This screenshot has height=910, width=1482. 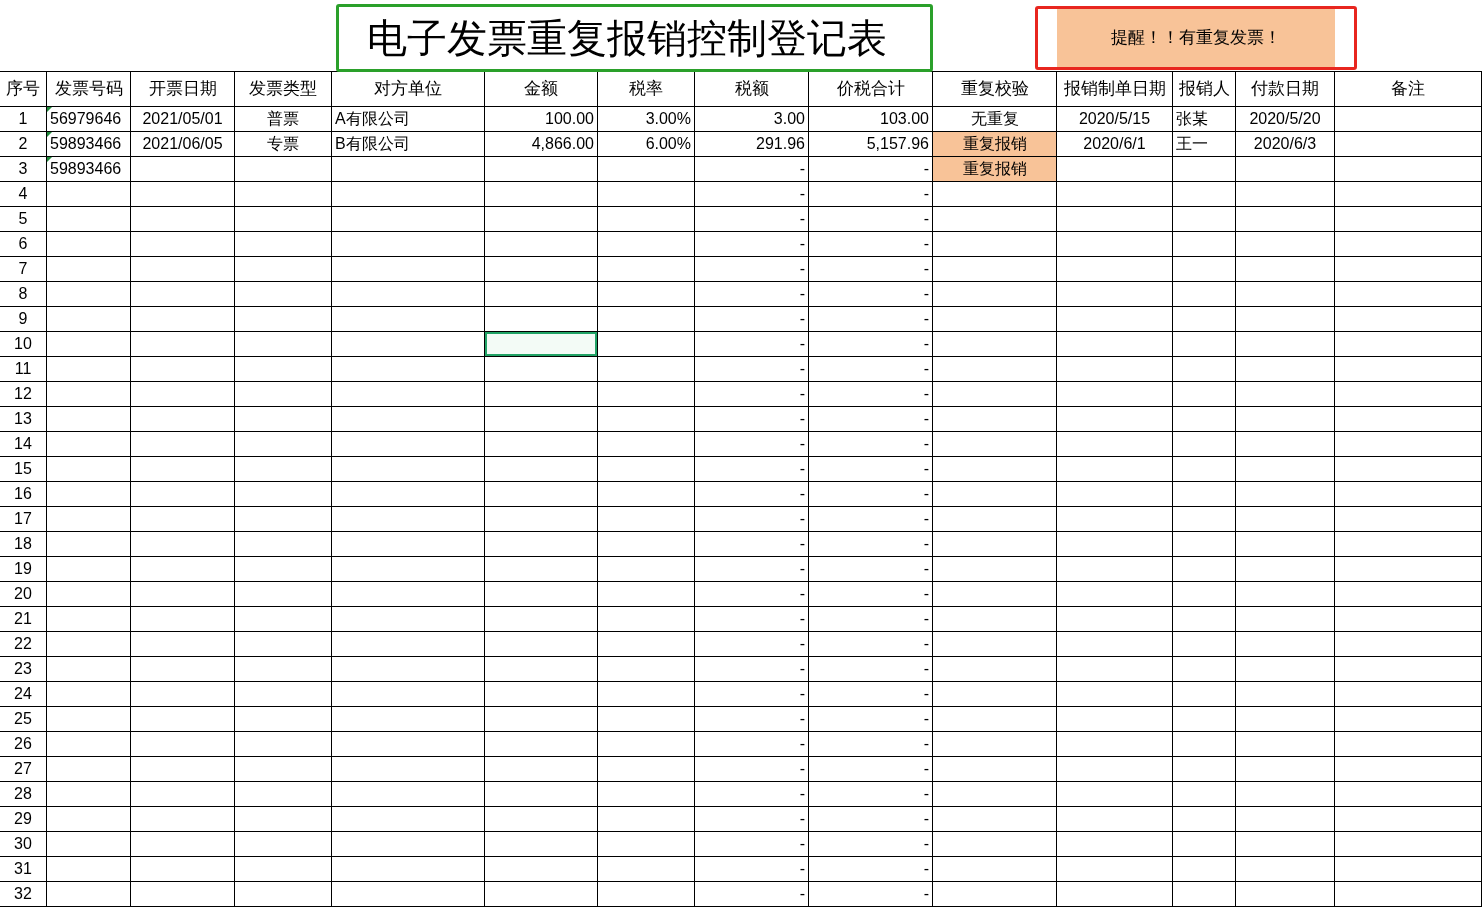 What do you see at coordinates (283, 144) in the screenshot?
I see `table-cell: 专票` at bounding box center [283, 144].